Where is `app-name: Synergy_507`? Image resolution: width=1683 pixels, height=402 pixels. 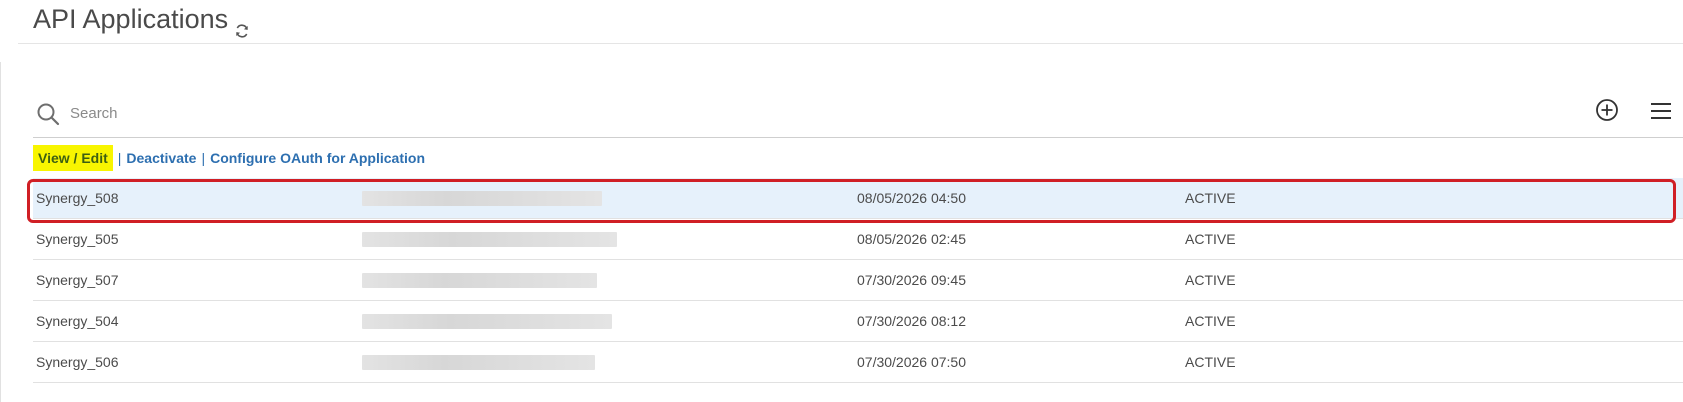
app-name: Synergy_507 is located at coordinates (77, 280).